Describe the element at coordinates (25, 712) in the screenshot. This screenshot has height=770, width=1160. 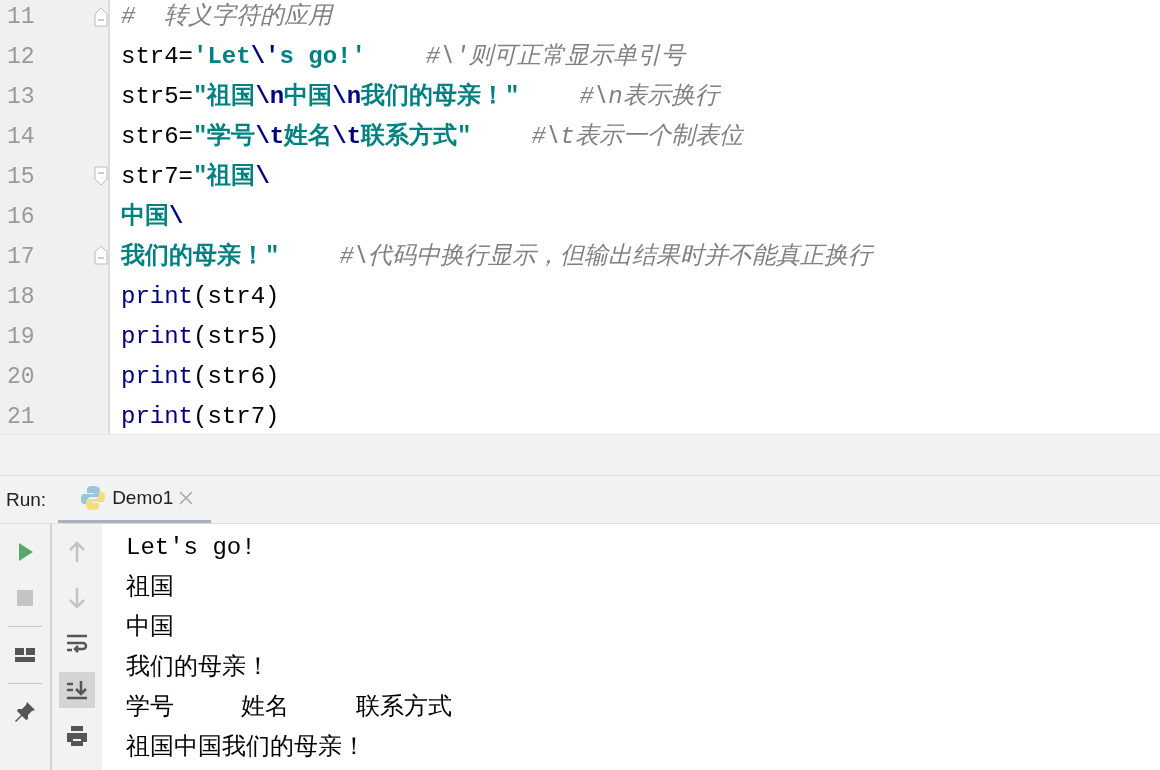
I see `pin-icon` at that location.